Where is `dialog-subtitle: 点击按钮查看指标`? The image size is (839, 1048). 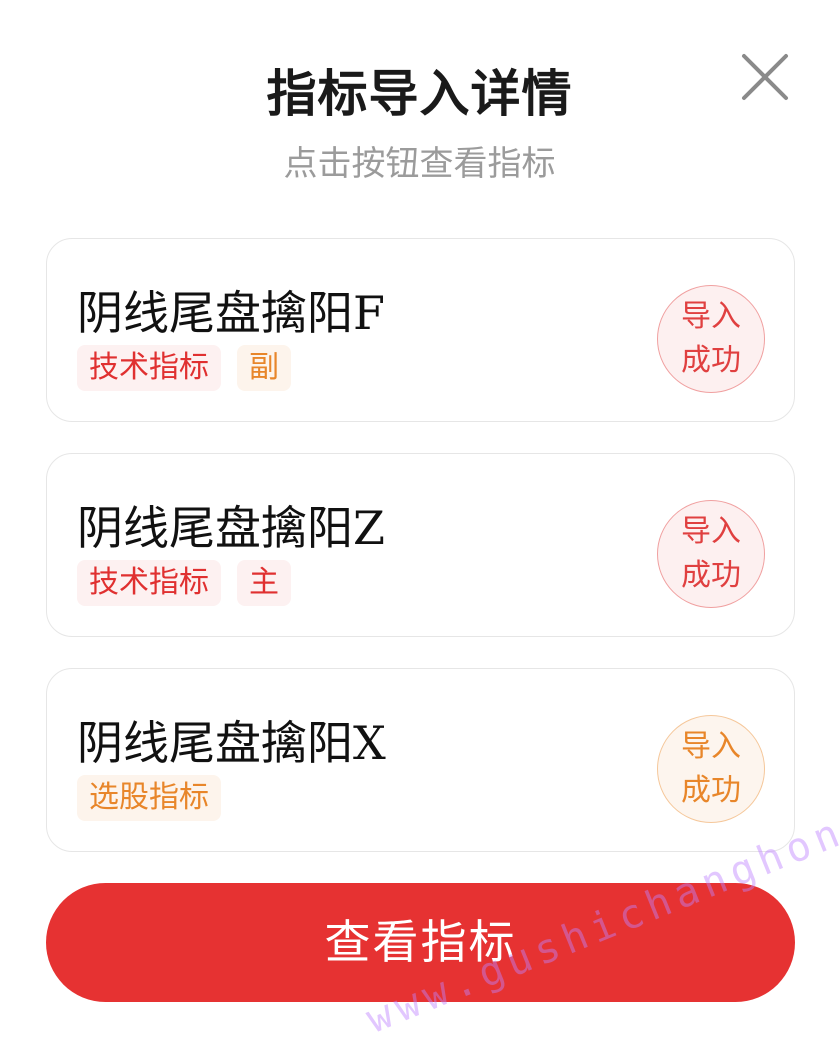
dialog-subtitle: 点击按钮查看指标 is located at coordinates (419, 164).